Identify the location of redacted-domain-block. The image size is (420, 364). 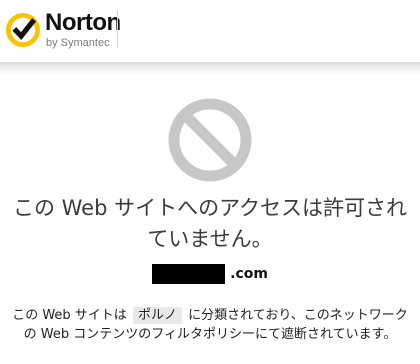
(189, 274).